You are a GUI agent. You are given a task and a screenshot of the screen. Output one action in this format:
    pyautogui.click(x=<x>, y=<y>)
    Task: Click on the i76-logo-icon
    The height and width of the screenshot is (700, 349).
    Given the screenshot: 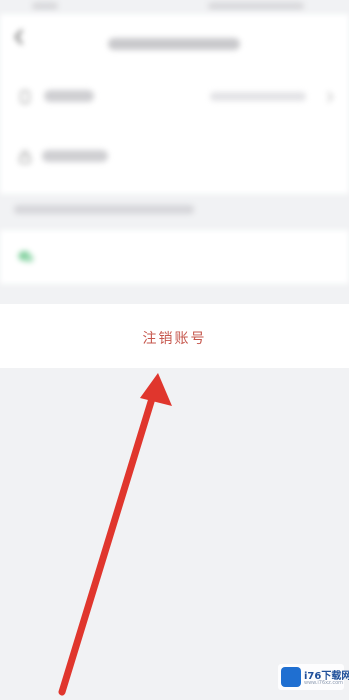 What is the action you would take?
    pyautogui.click(x=291, y=677)
    